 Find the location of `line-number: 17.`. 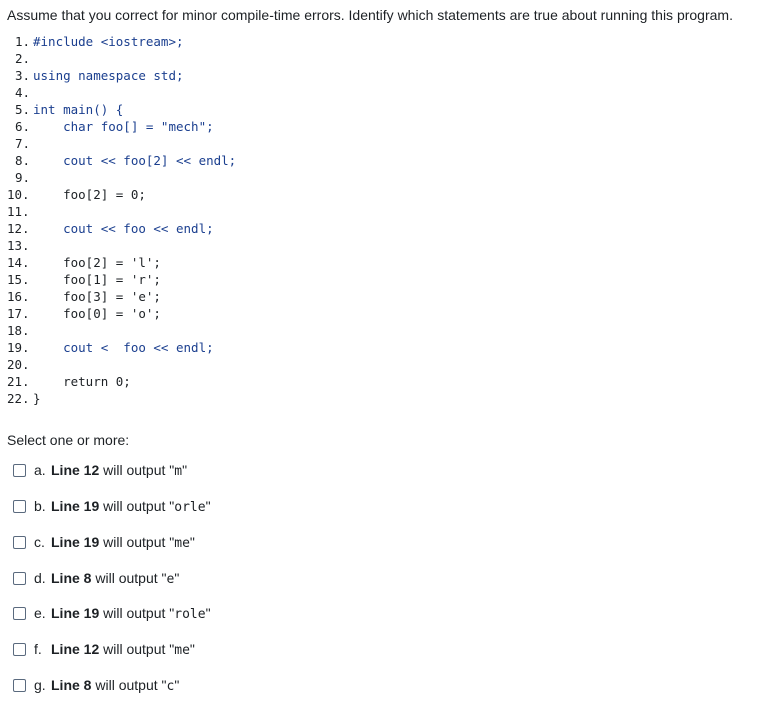

line-number: 17. is located at coordinates (18, 313).